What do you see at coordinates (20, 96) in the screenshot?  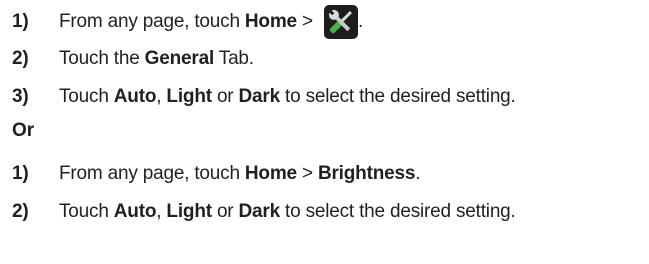 I see `step-number: 3)` at bounding box center [20, 96].